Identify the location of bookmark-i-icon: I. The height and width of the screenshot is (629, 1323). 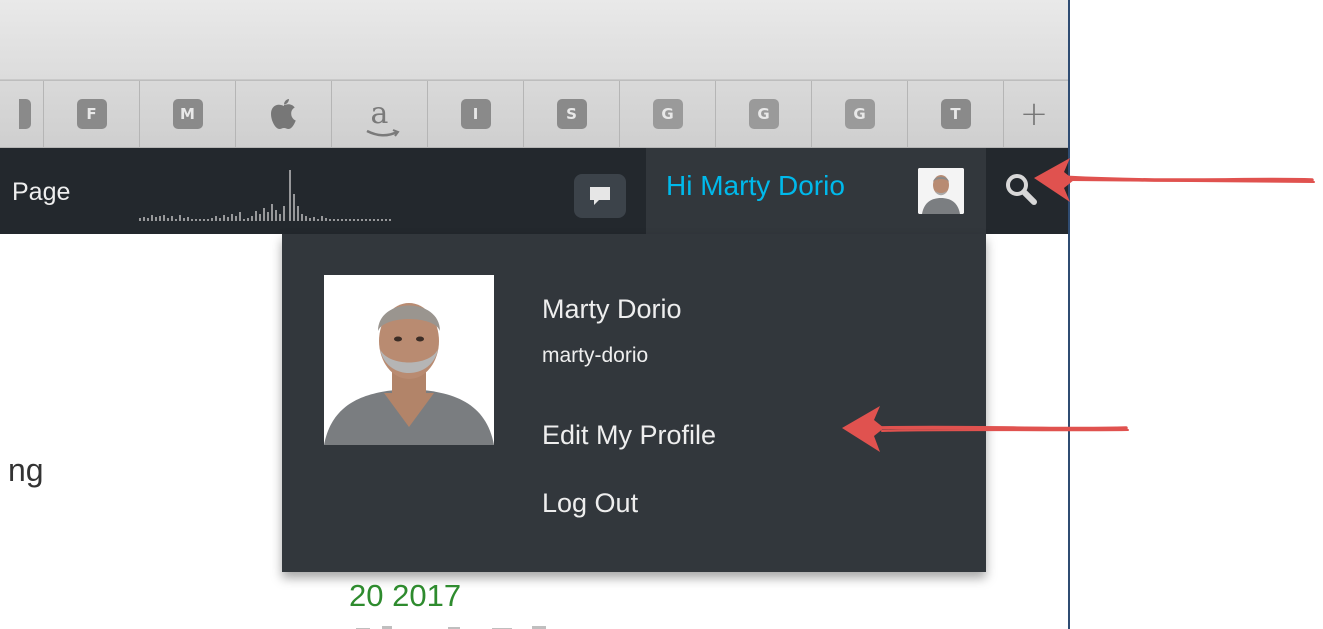
(475, 114).